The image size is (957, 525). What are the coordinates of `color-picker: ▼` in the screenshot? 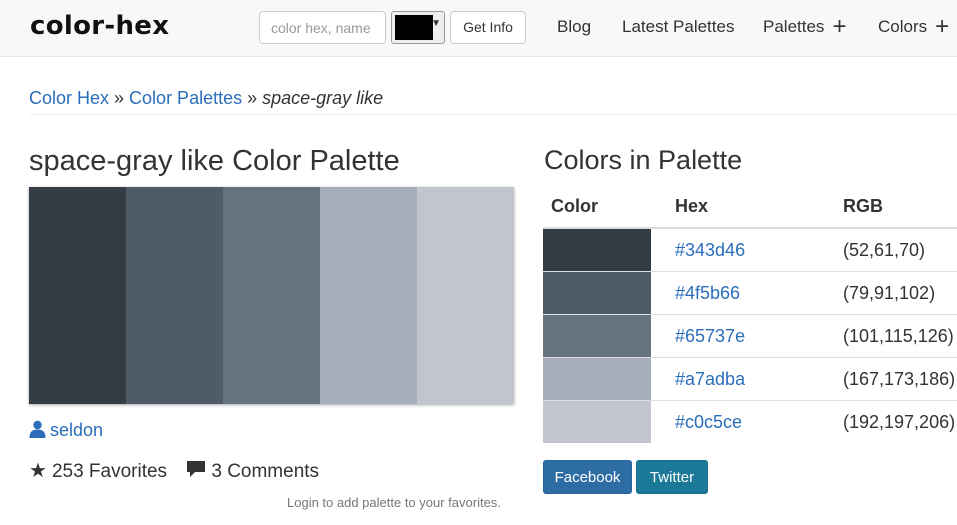 It's located at (418, 27).